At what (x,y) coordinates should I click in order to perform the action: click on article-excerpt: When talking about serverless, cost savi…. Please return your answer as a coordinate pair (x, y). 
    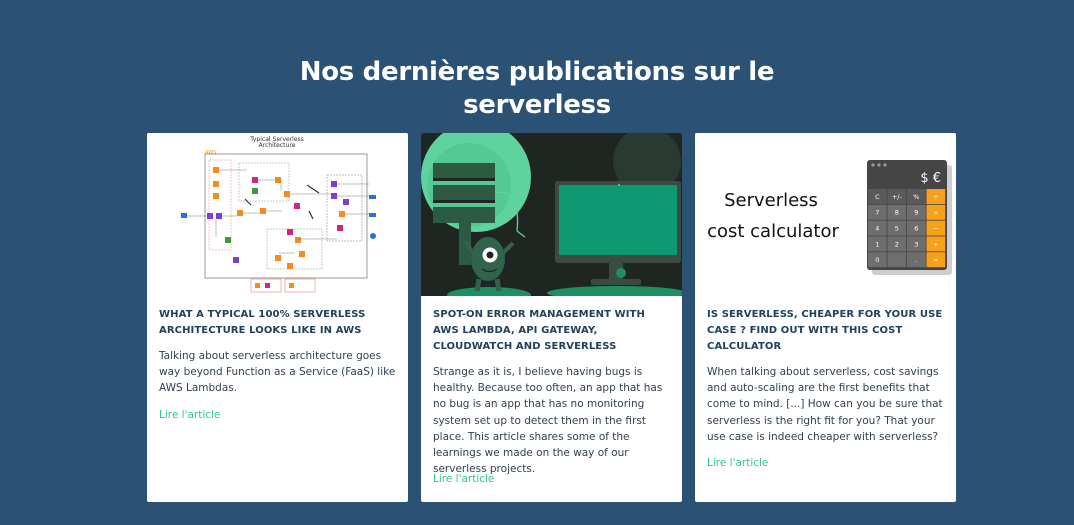
    Looking at the image, I should click on (825, 404).